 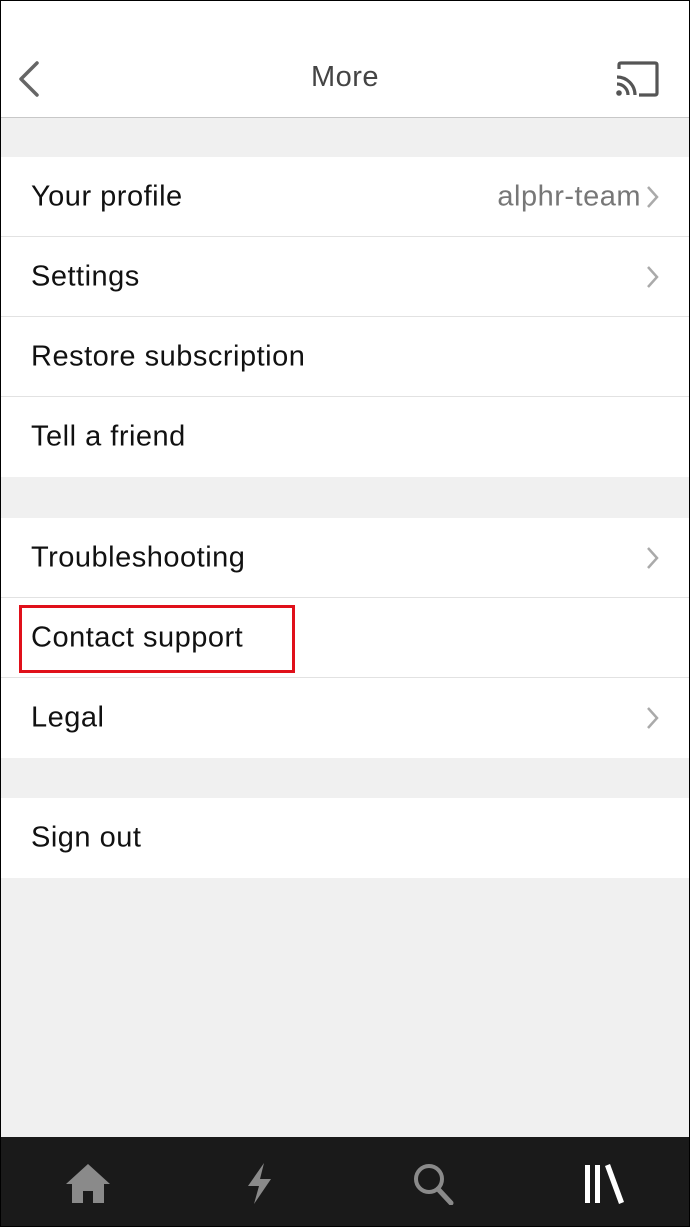 What do you see at coordinates (68, 717) in the screenshot?
I see `menu-item-label: Legal` at bounding box center [68, 717].